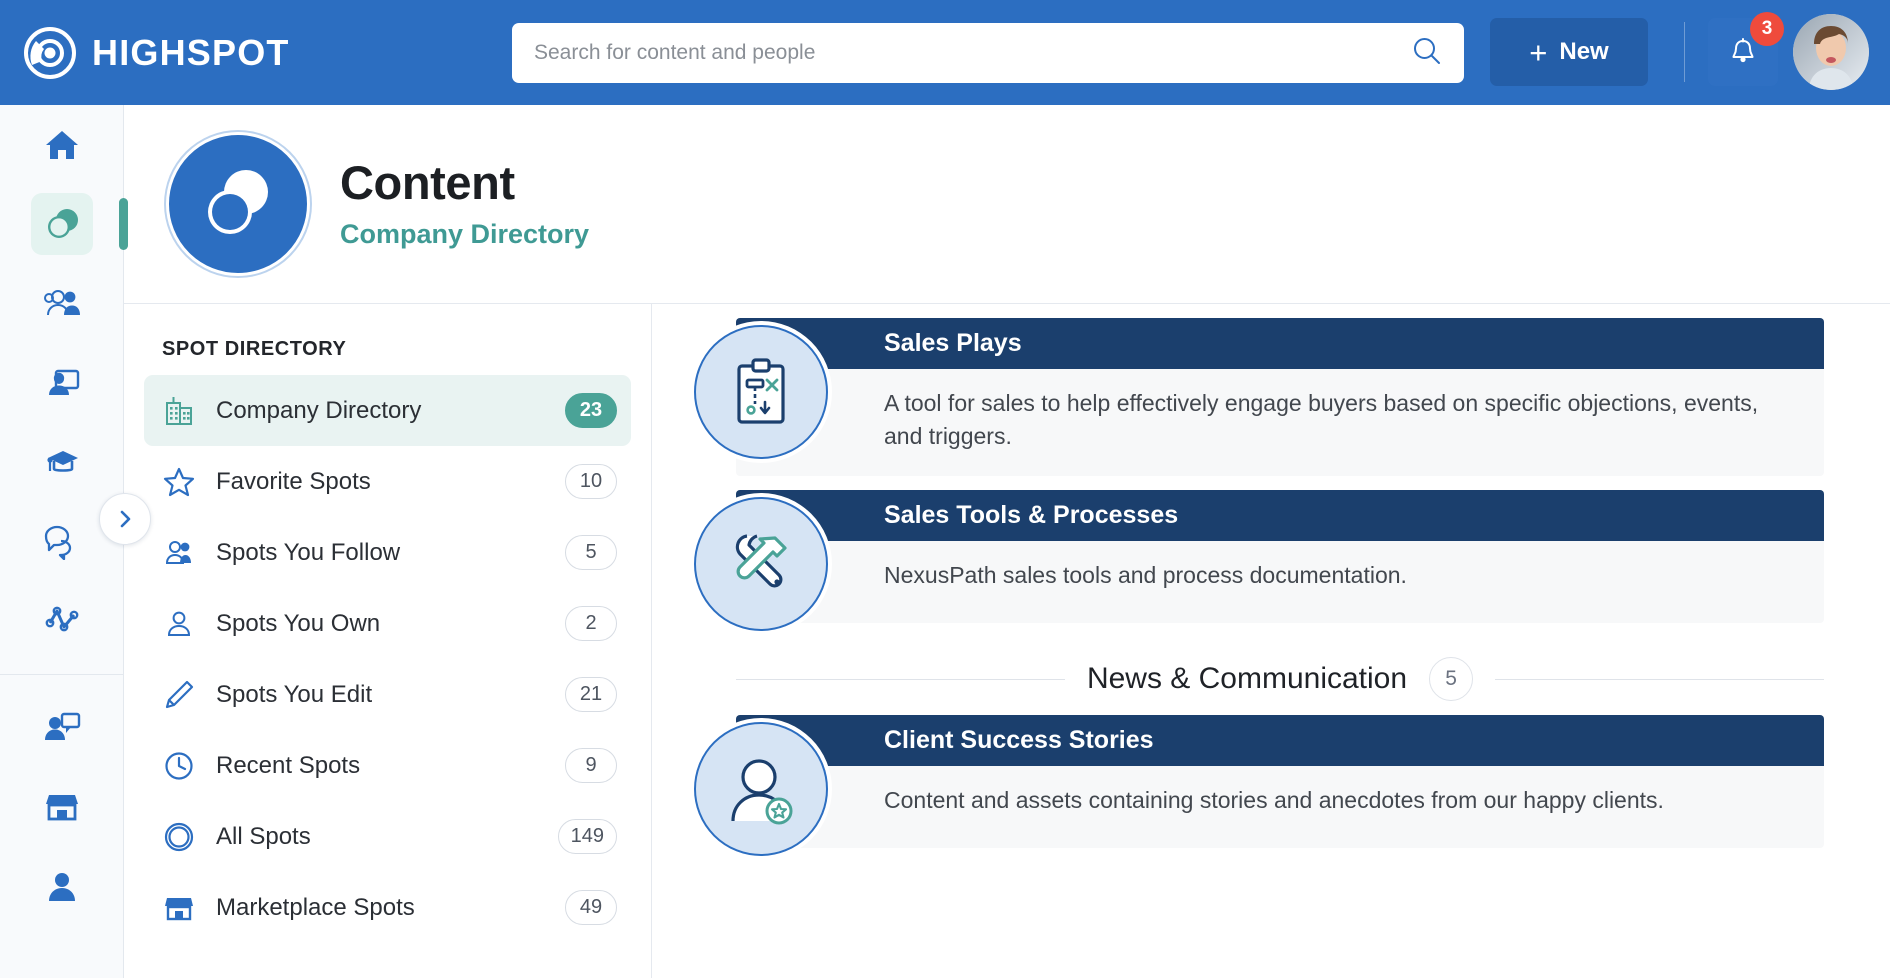  What do you see at coordinates (288, 765) in the screenshot?
I see `spot-item-label: Recent Spots` at bounding box center [288, 765].